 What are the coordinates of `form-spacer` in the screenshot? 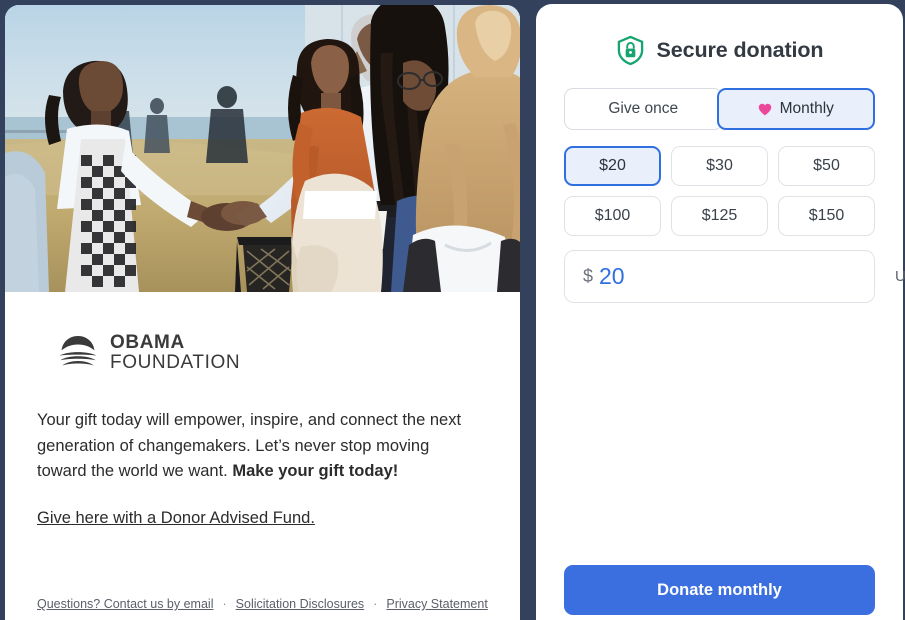 It's located at (719, 434).